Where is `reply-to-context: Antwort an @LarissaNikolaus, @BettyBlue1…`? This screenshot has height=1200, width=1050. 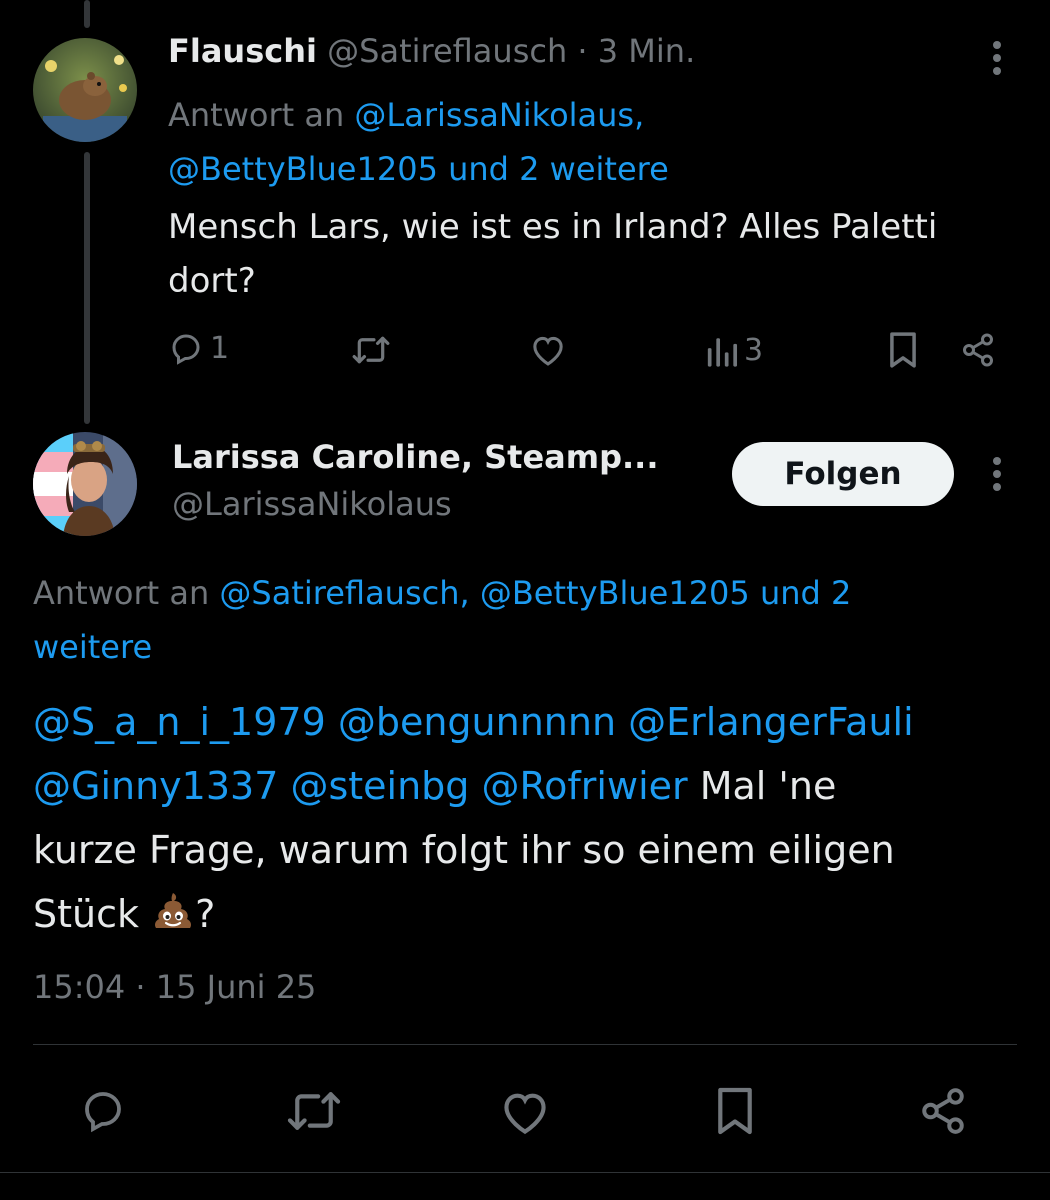 reply-to-context: Antwort an @LarissaNikolaus, @BettyBlue1… is located at coordinates (588, 142).